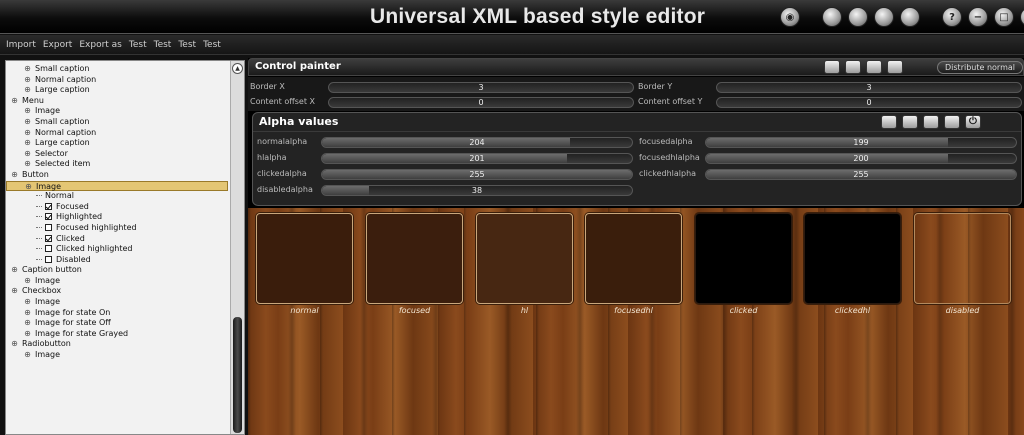 The width and height of the screenshot is (1024, 435). Describe the element at coordinates (117, 228) in the screenshot. I see `tree-item: Focused highlighted` at that location.